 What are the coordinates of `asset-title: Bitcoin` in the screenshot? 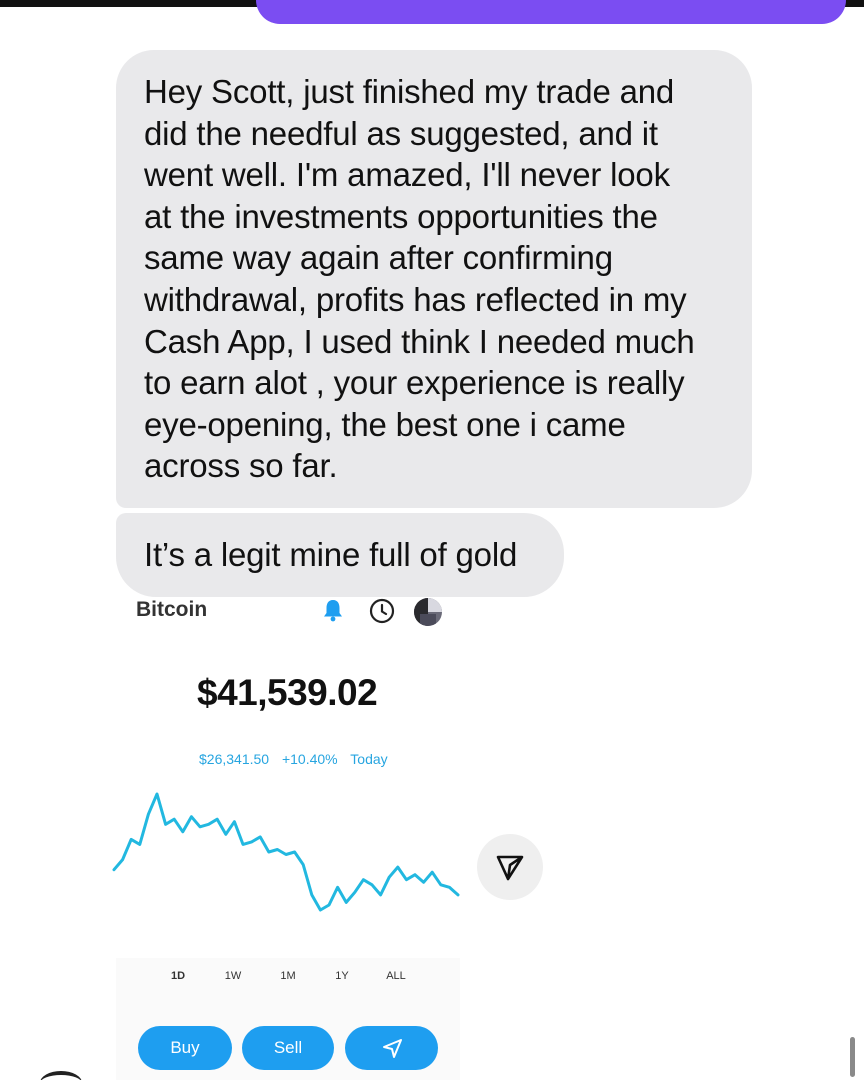 It's located at (172, 609).